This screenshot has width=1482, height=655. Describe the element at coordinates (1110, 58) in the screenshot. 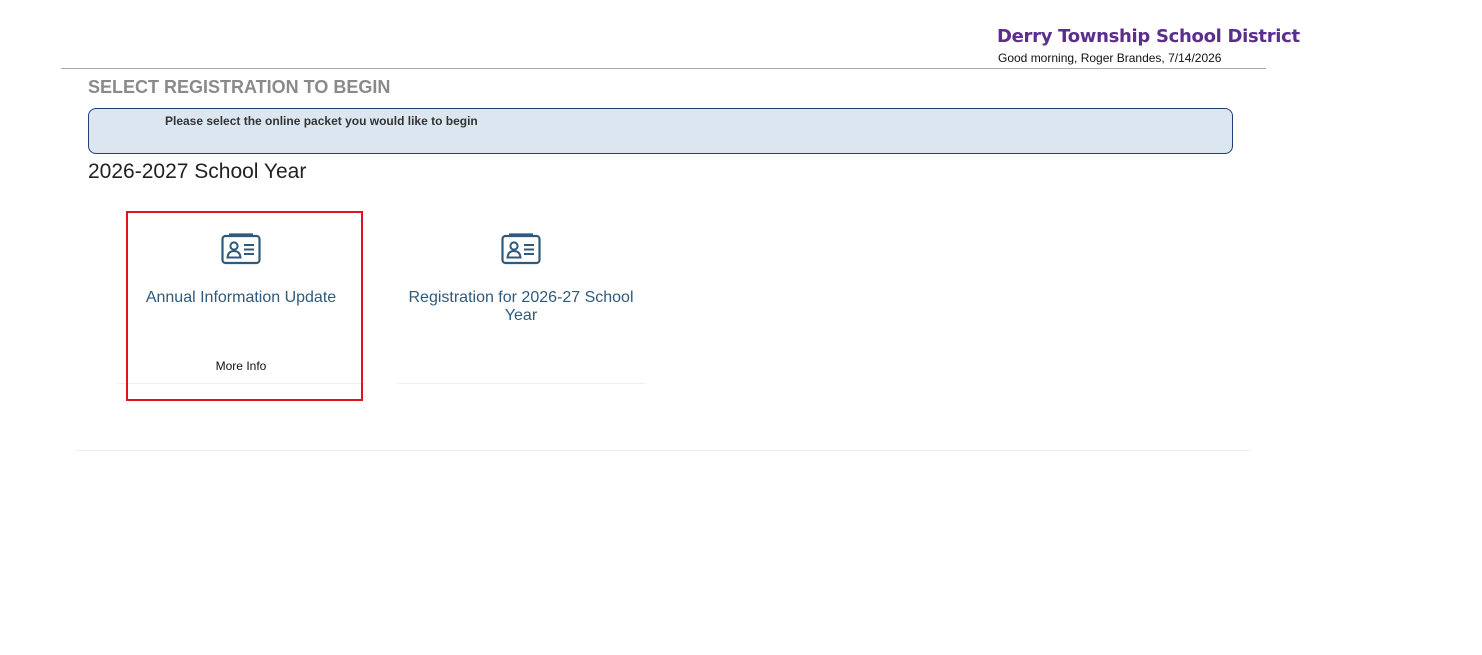

I see `greeting-text: Good morning, Roger Brandes, 7/14/2026` at that location.